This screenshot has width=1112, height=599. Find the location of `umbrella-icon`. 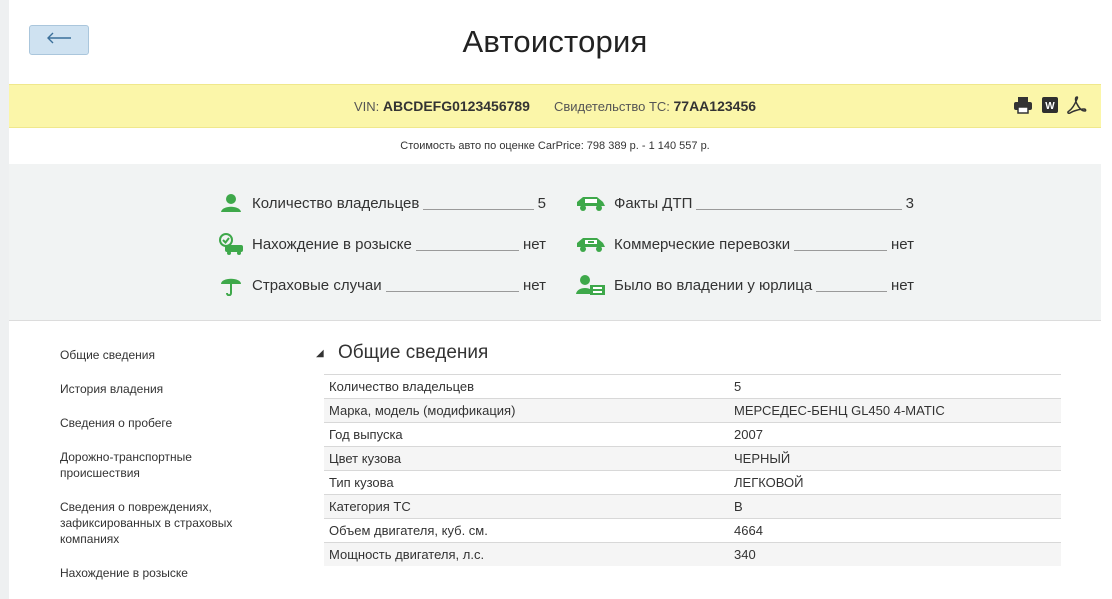

umbrella-icon is located at coordinates (231, 285).